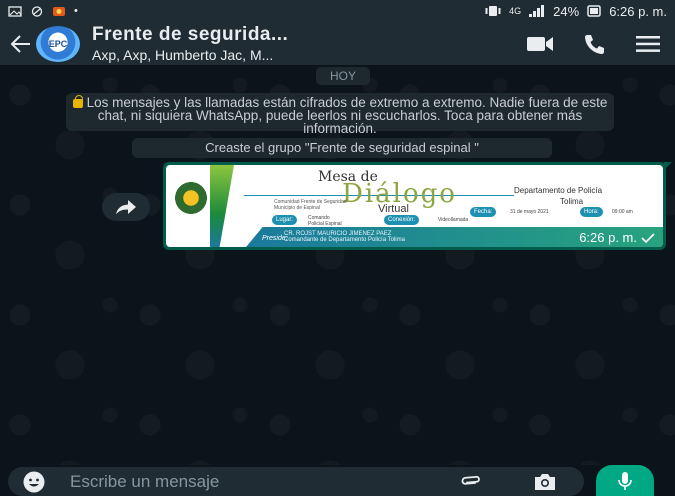 The height and width of the screenshot is (496, 675). Describe the element at coordinates (37, 11) in the screenshot. I see `data-saver-icon` at that location.